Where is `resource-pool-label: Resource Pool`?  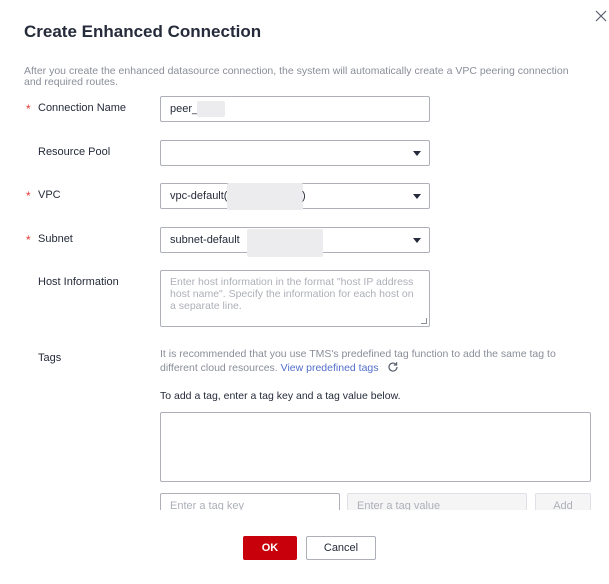
resource-pool-label: Resource Pool is located at coordinates (74, 152).